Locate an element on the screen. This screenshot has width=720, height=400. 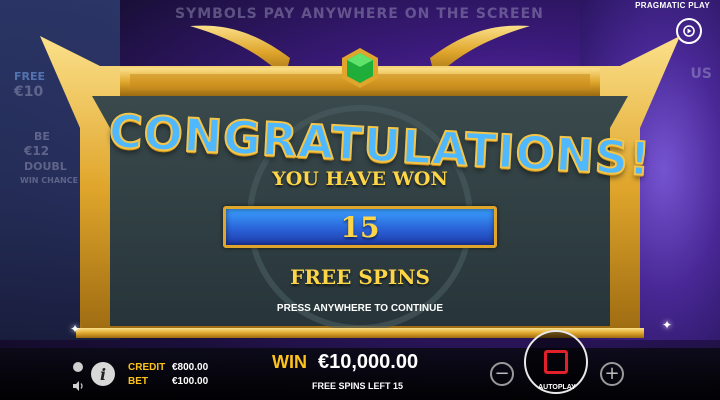
increase-bet-button: + is located at coordinates (612, 374).